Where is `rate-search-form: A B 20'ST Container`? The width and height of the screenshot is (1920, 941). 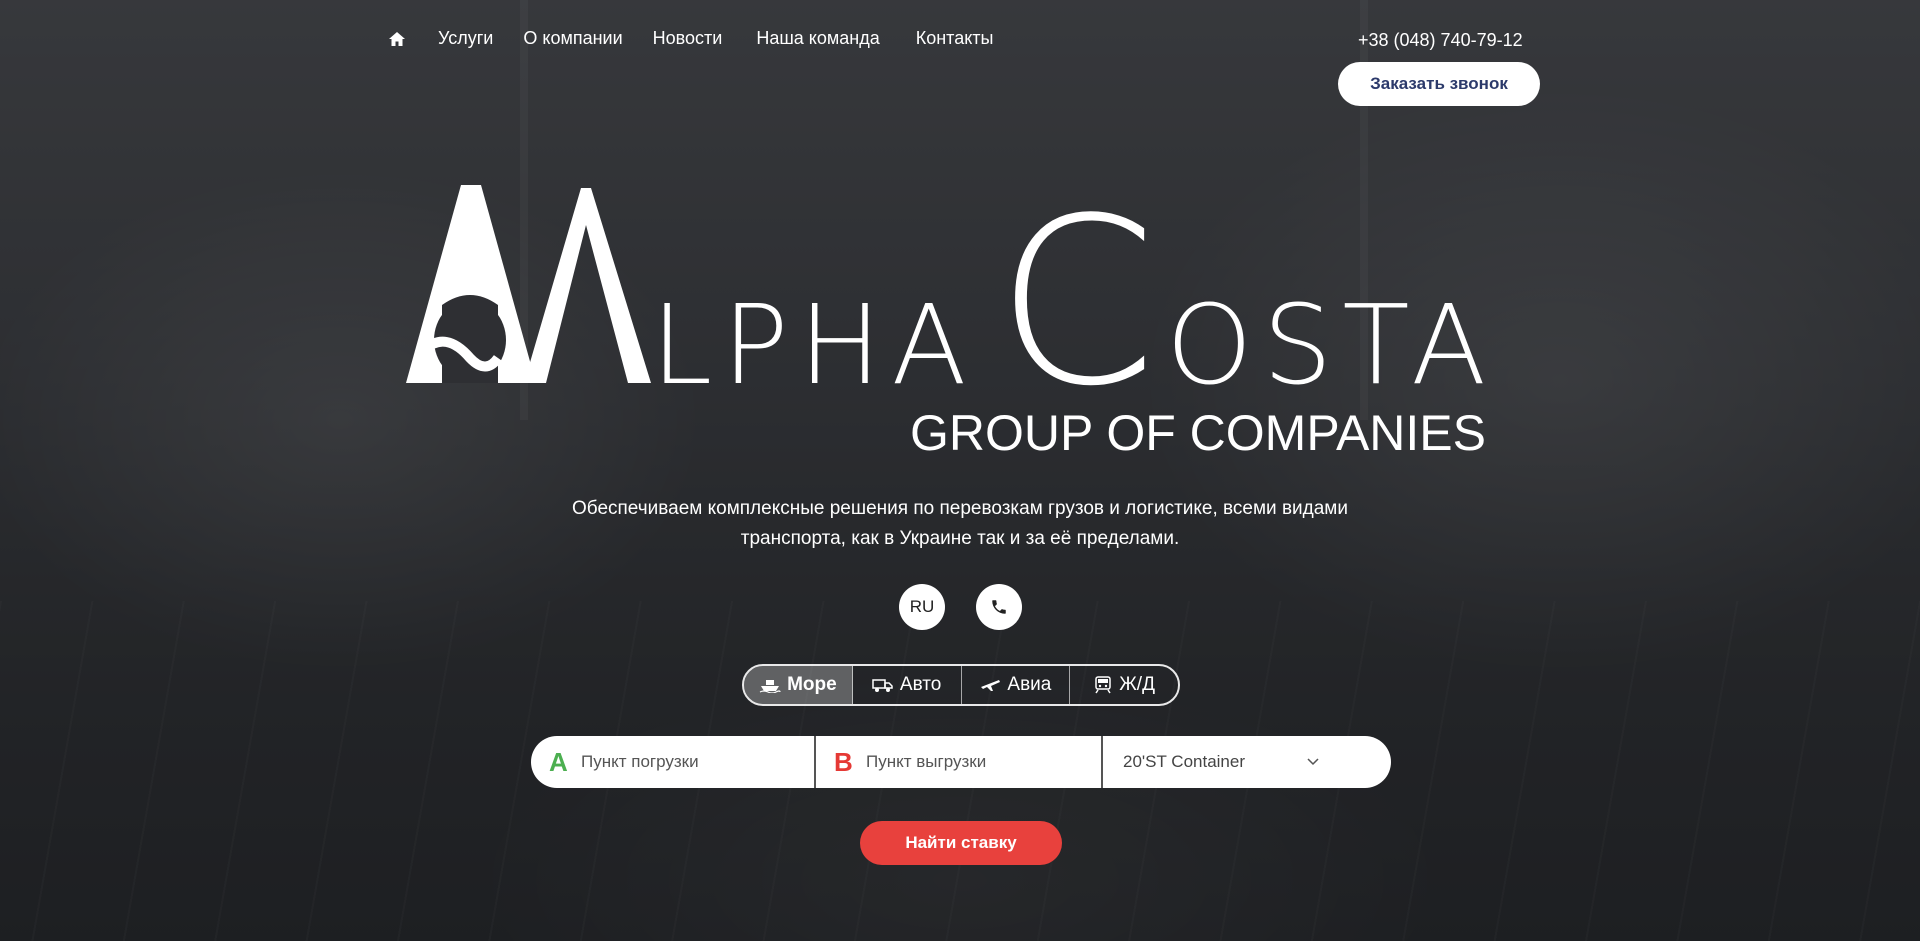 rate-search-form: A B 20'ST Container is located at coordinates (961, 762).